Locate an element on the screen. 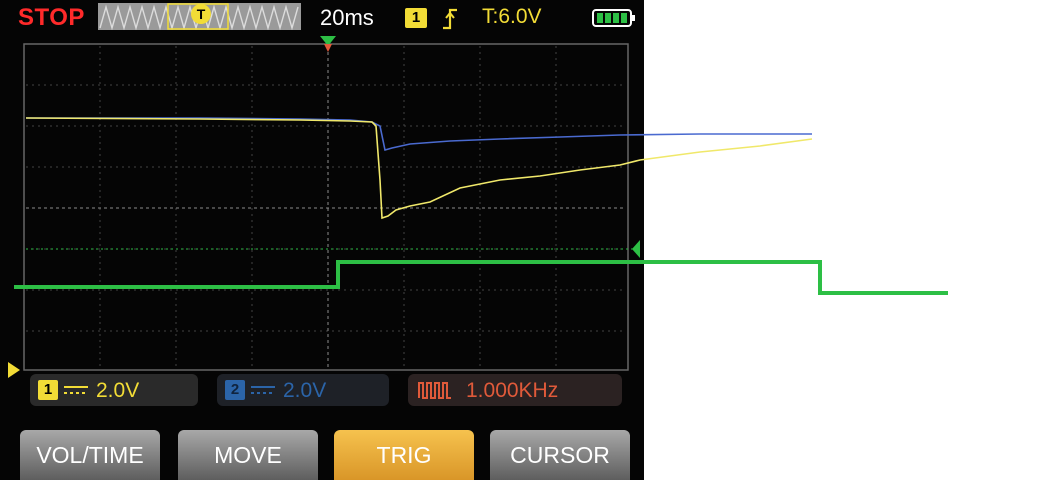  logic-trace is located at coordinates (481, 277).